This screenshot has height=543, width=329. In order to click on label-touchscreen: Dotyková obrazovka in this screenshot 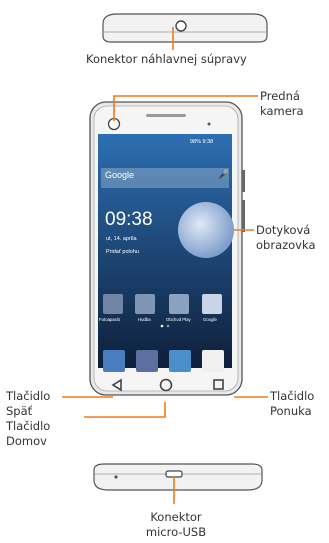, I will do `click(286, 237)`.